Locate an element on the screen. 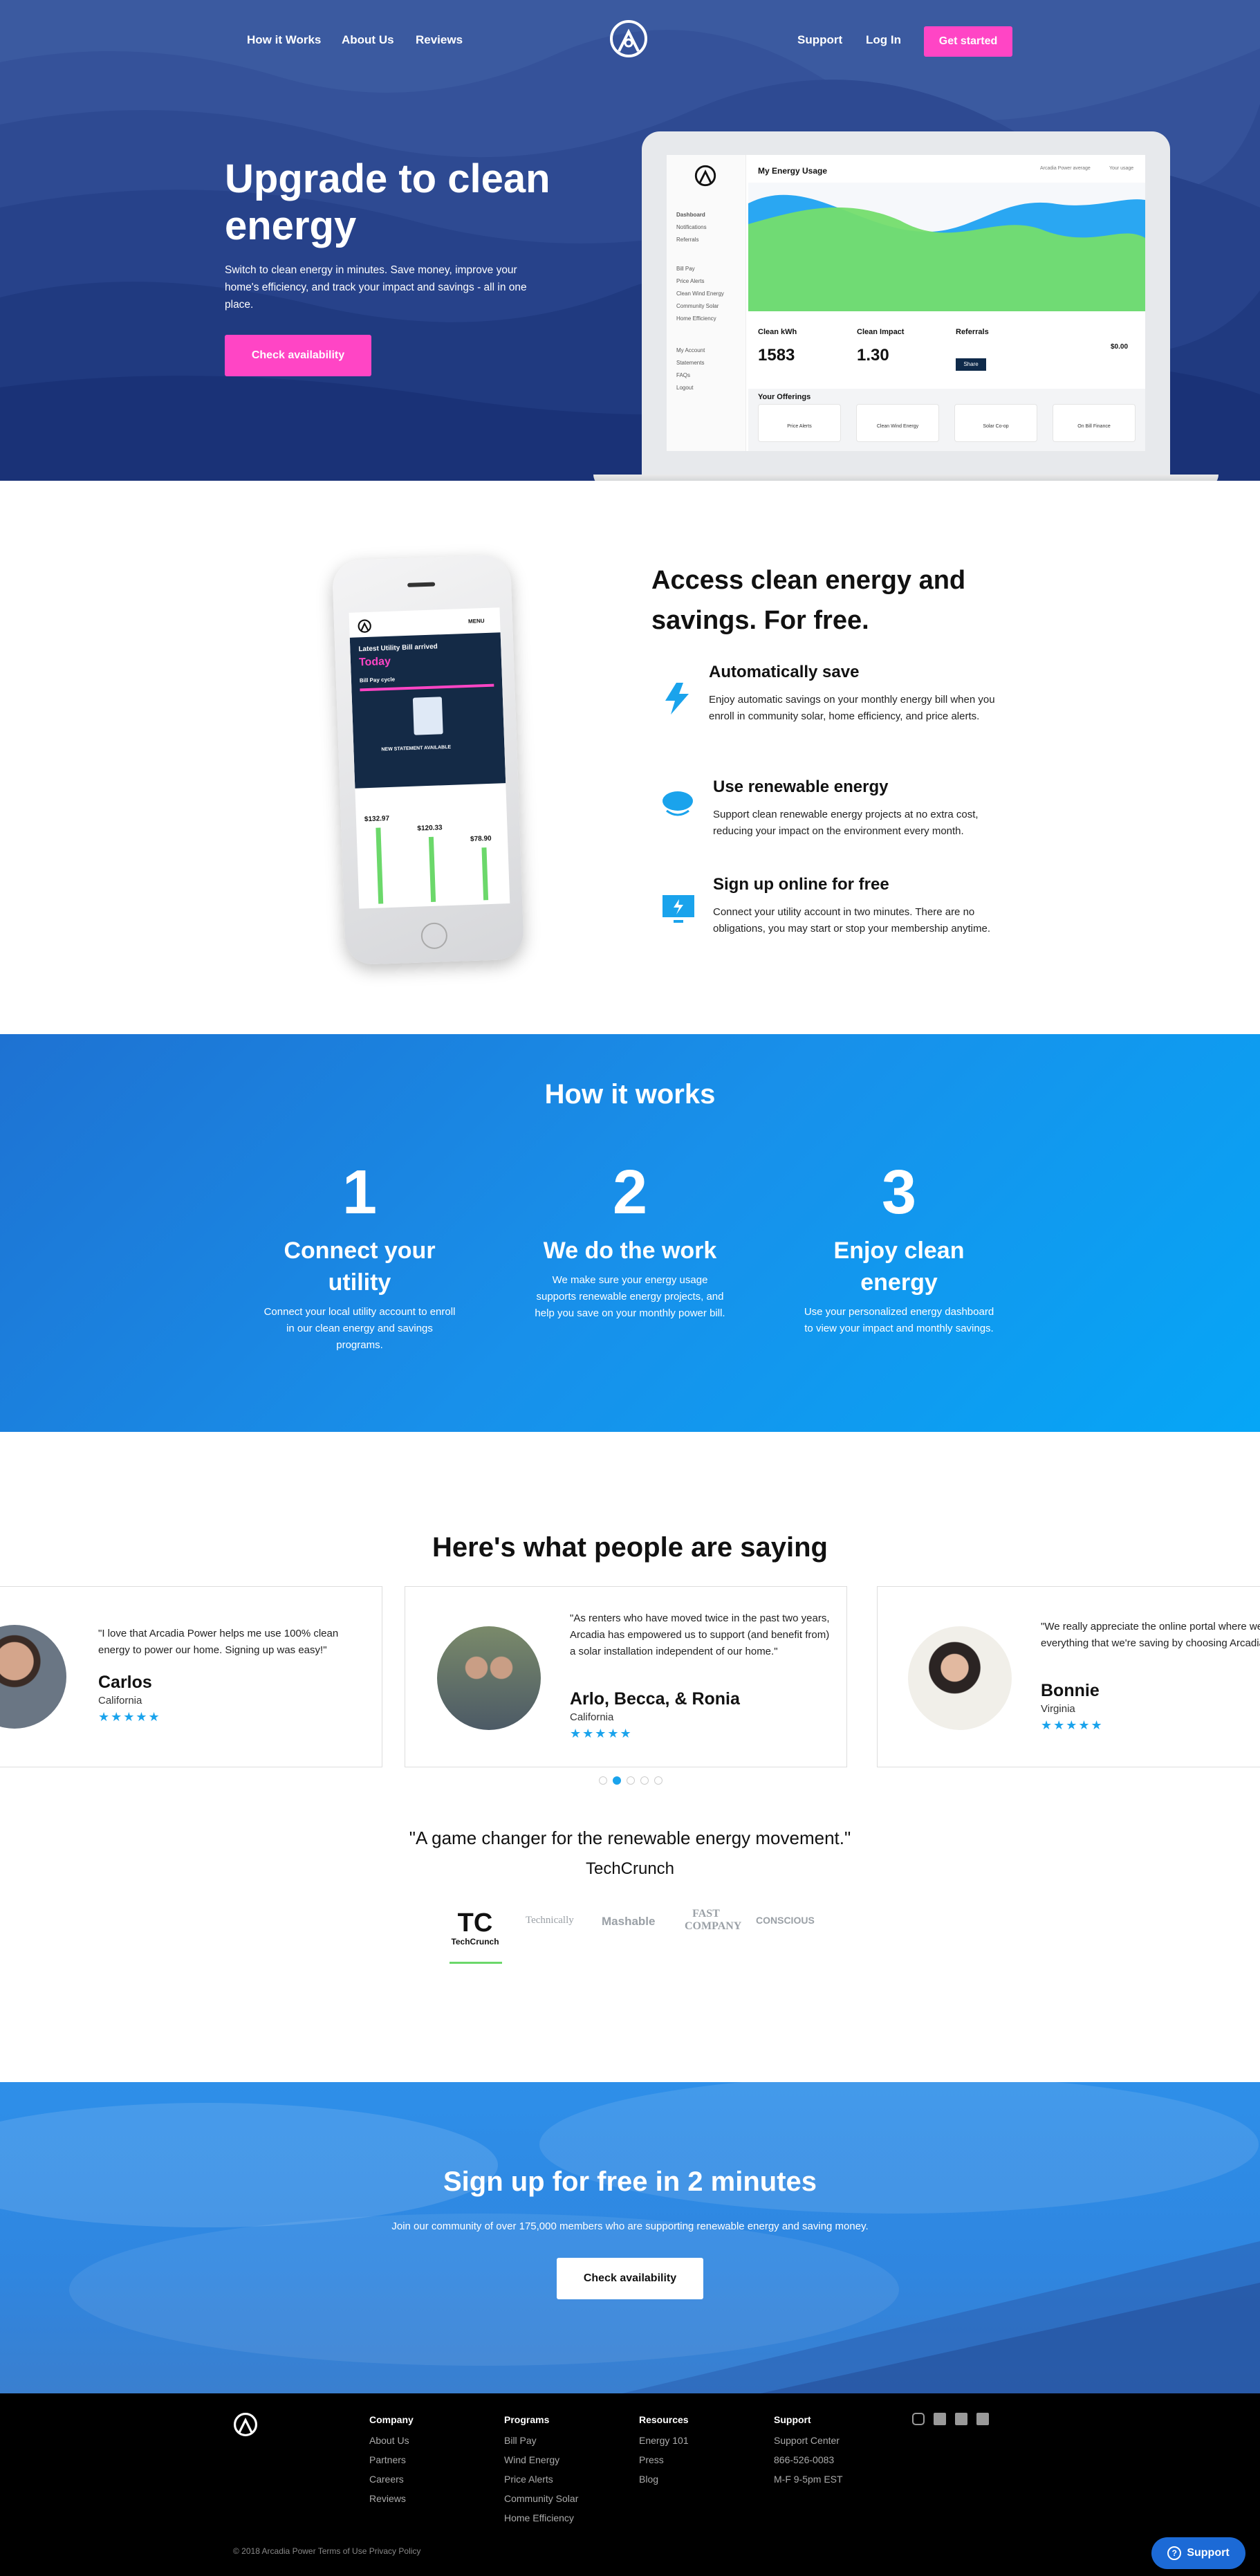 This screenshot has width=1260, height=2576. logo-conscious: CONSCIOUS is located at coordinates (785, 1920).